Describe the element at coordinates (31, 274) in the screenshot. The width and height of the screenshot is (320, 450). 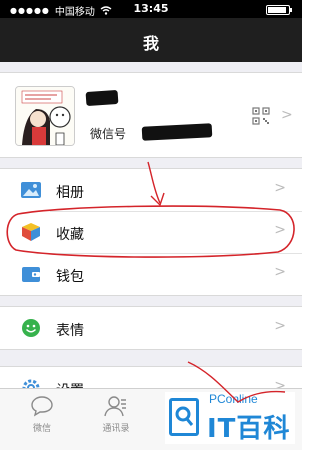
I see `wallet-icon` at that location.